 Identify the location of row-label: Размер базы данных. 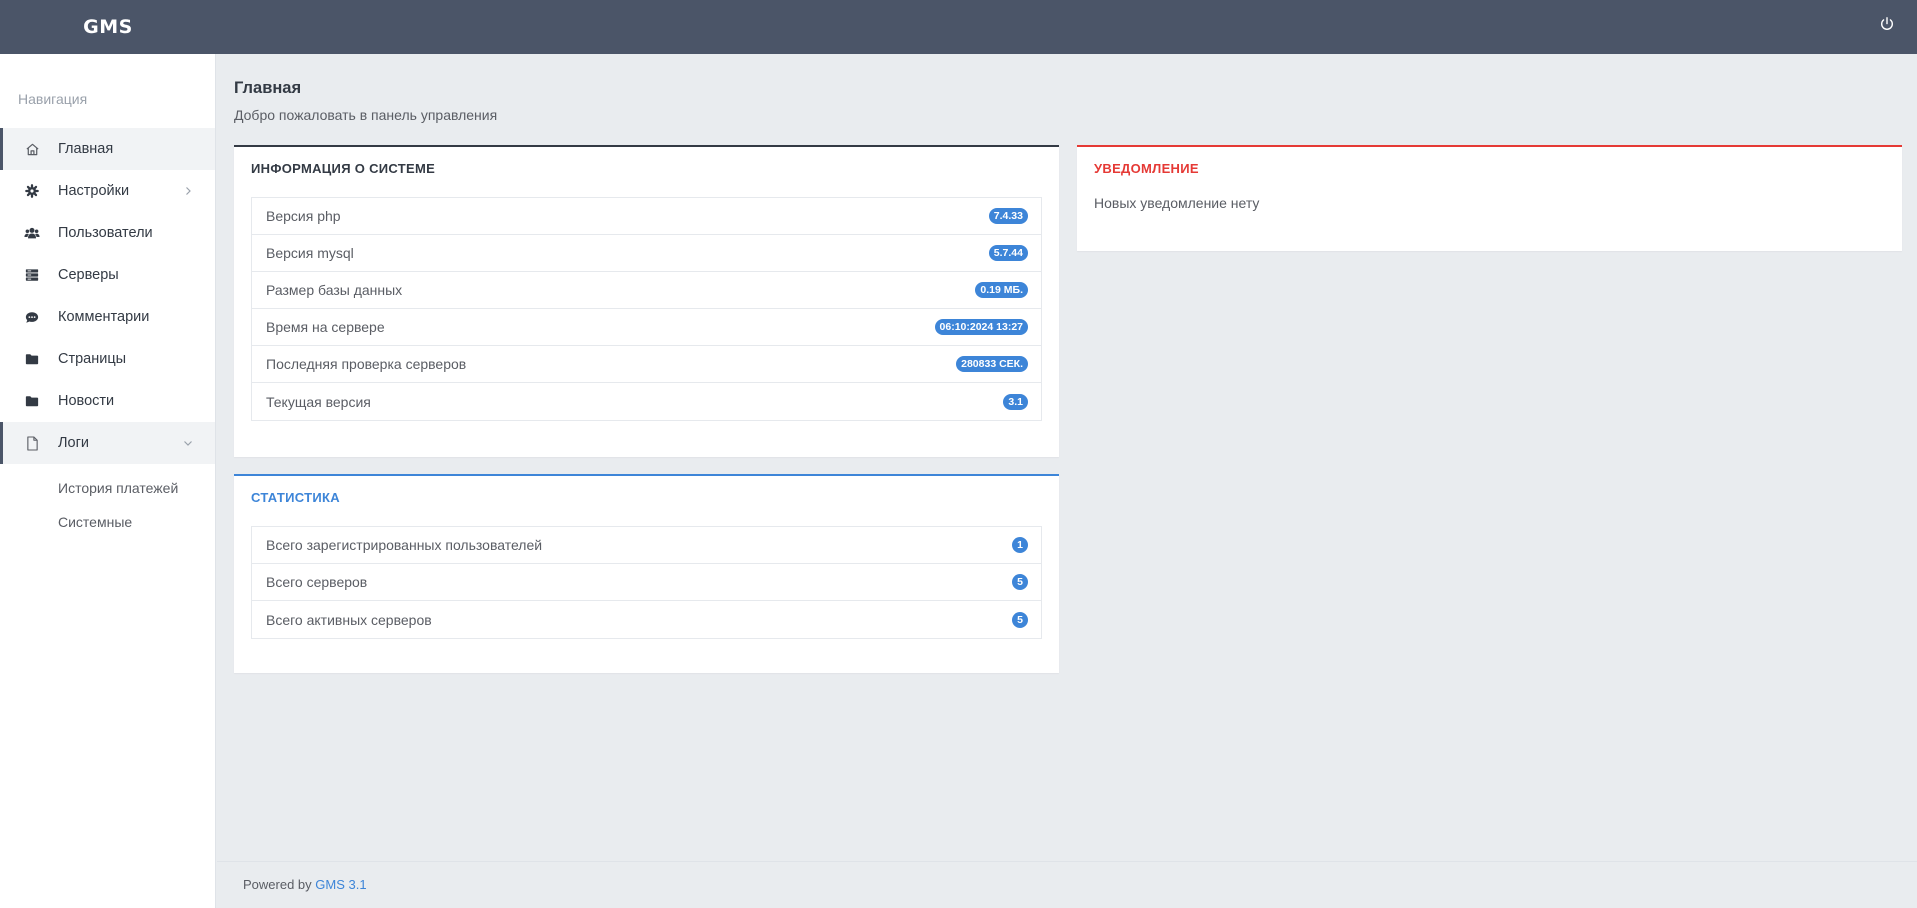
(334, 290).